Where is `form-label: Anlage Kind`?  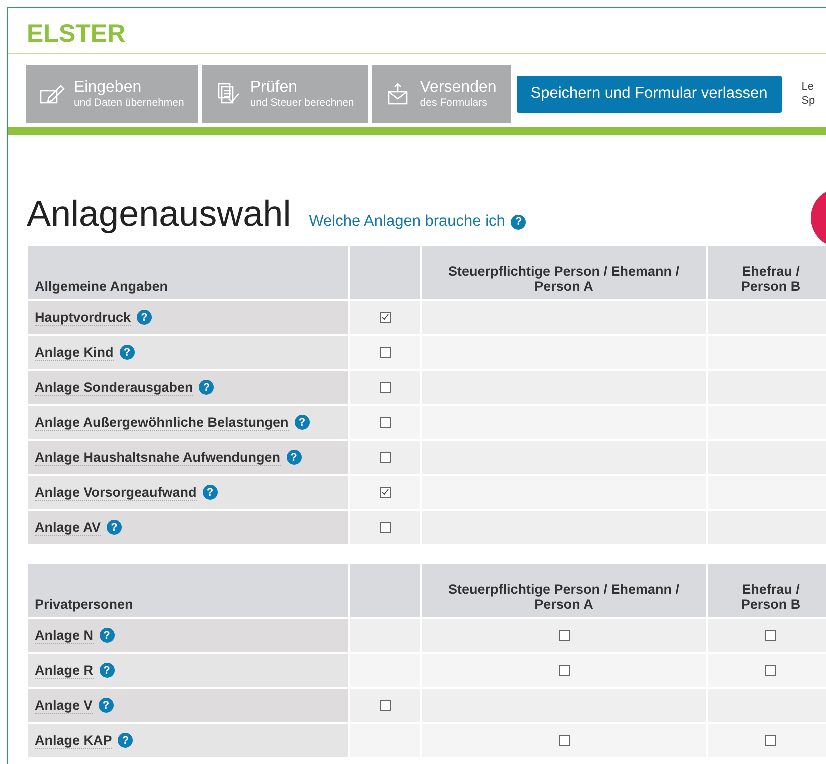
form-label: Anlage Kind is located at coordinates (74, 352).